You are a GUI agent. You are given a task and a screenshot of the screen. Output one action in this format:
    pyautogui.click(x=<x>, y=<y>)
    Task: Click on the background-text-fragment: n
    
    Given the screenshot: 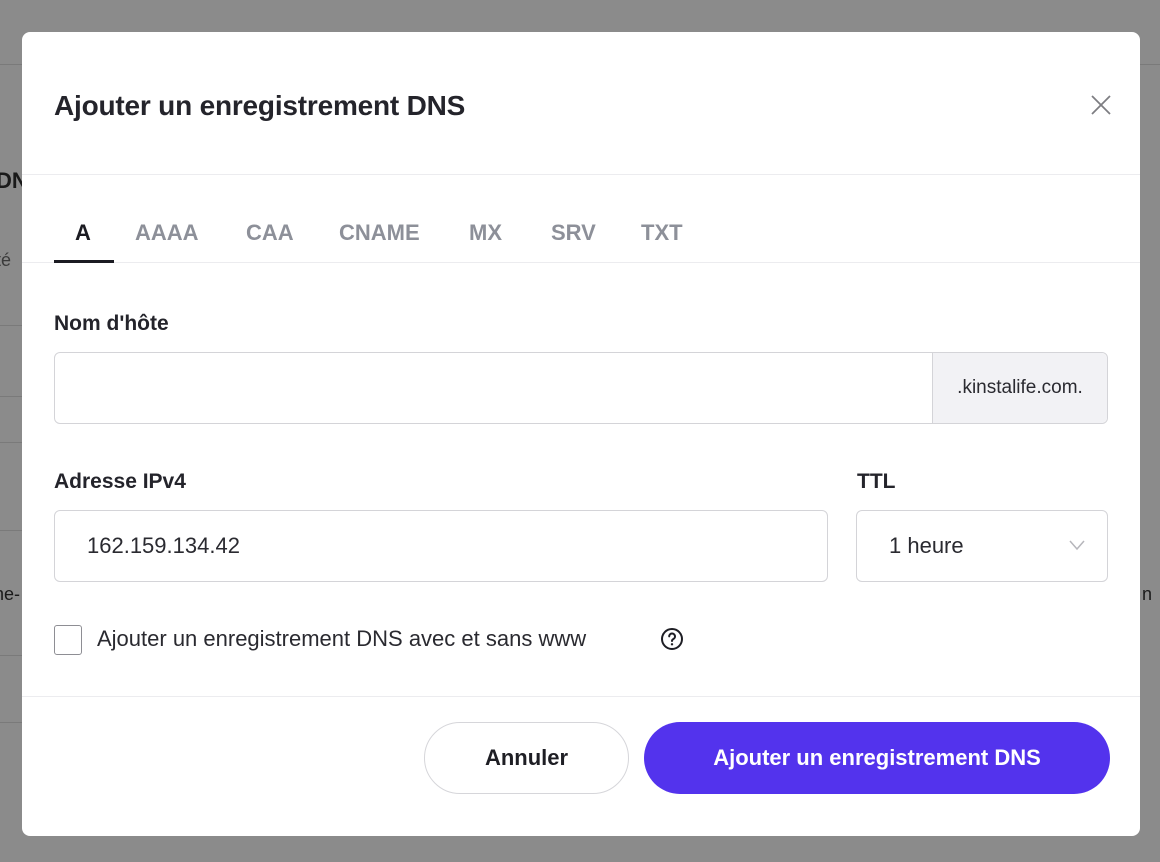 What is the action you would take?
    pyautogui.click(x=1147, y=594)
    